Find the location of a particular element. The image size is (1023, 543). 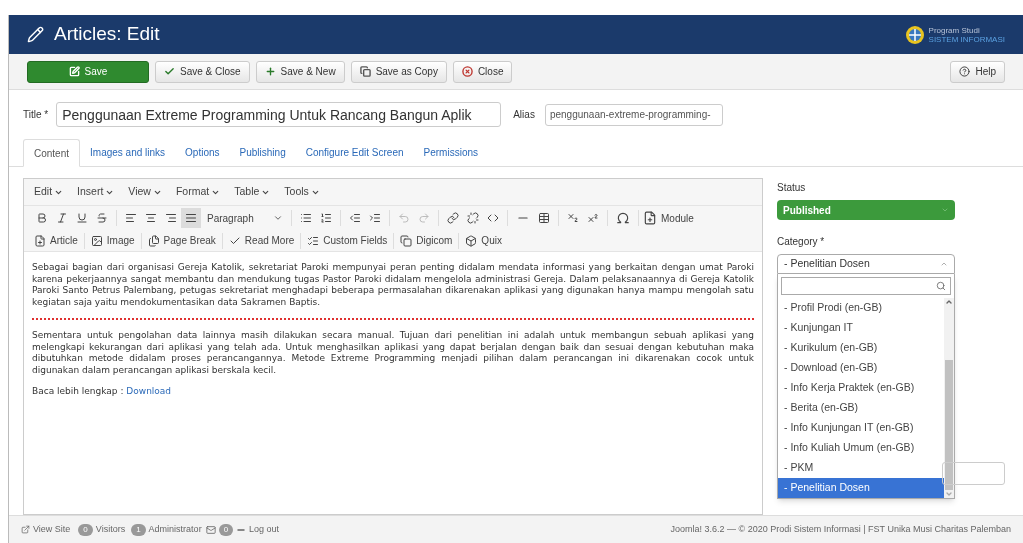

help-icon is located at coordinates (965, 71).